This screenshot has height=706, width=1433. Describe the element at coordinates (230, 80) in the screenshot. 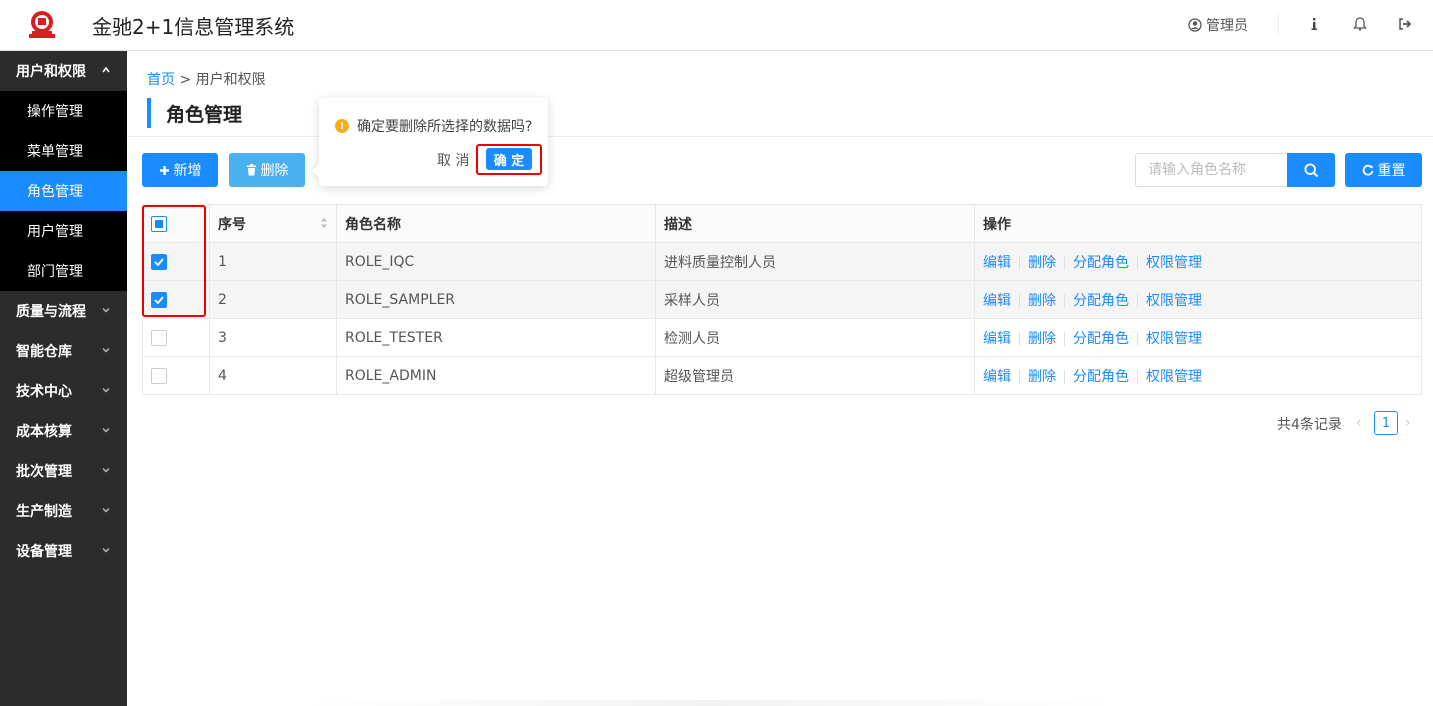

I see `breadcrumb-current: 用户和权限` at that location.